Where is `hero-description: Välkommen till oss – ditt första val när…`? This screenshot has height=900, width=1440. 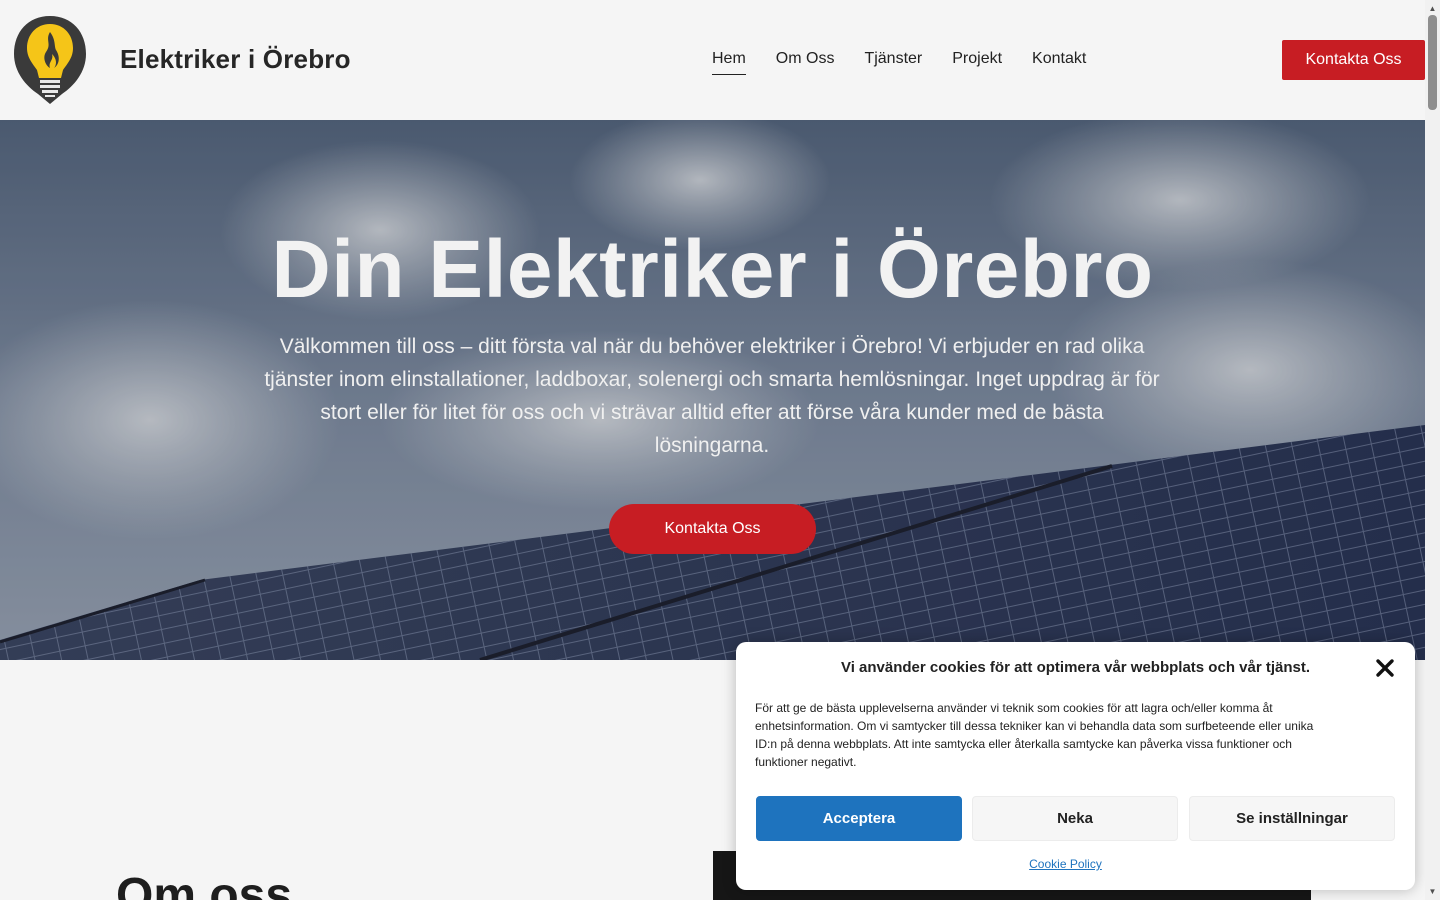
hero-description: Välkommen till oss – ditt första val när… is located at coordinates (712, 396).